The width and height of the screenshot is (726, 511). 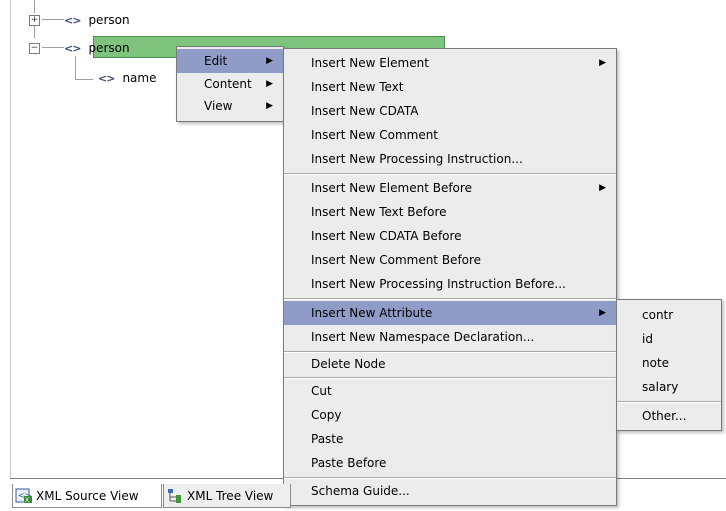 What do you see at coordinates (391, 188) in the screenshot?
I see `menu-item-label: Insert New Element Before` at bounding box center [391, 188].